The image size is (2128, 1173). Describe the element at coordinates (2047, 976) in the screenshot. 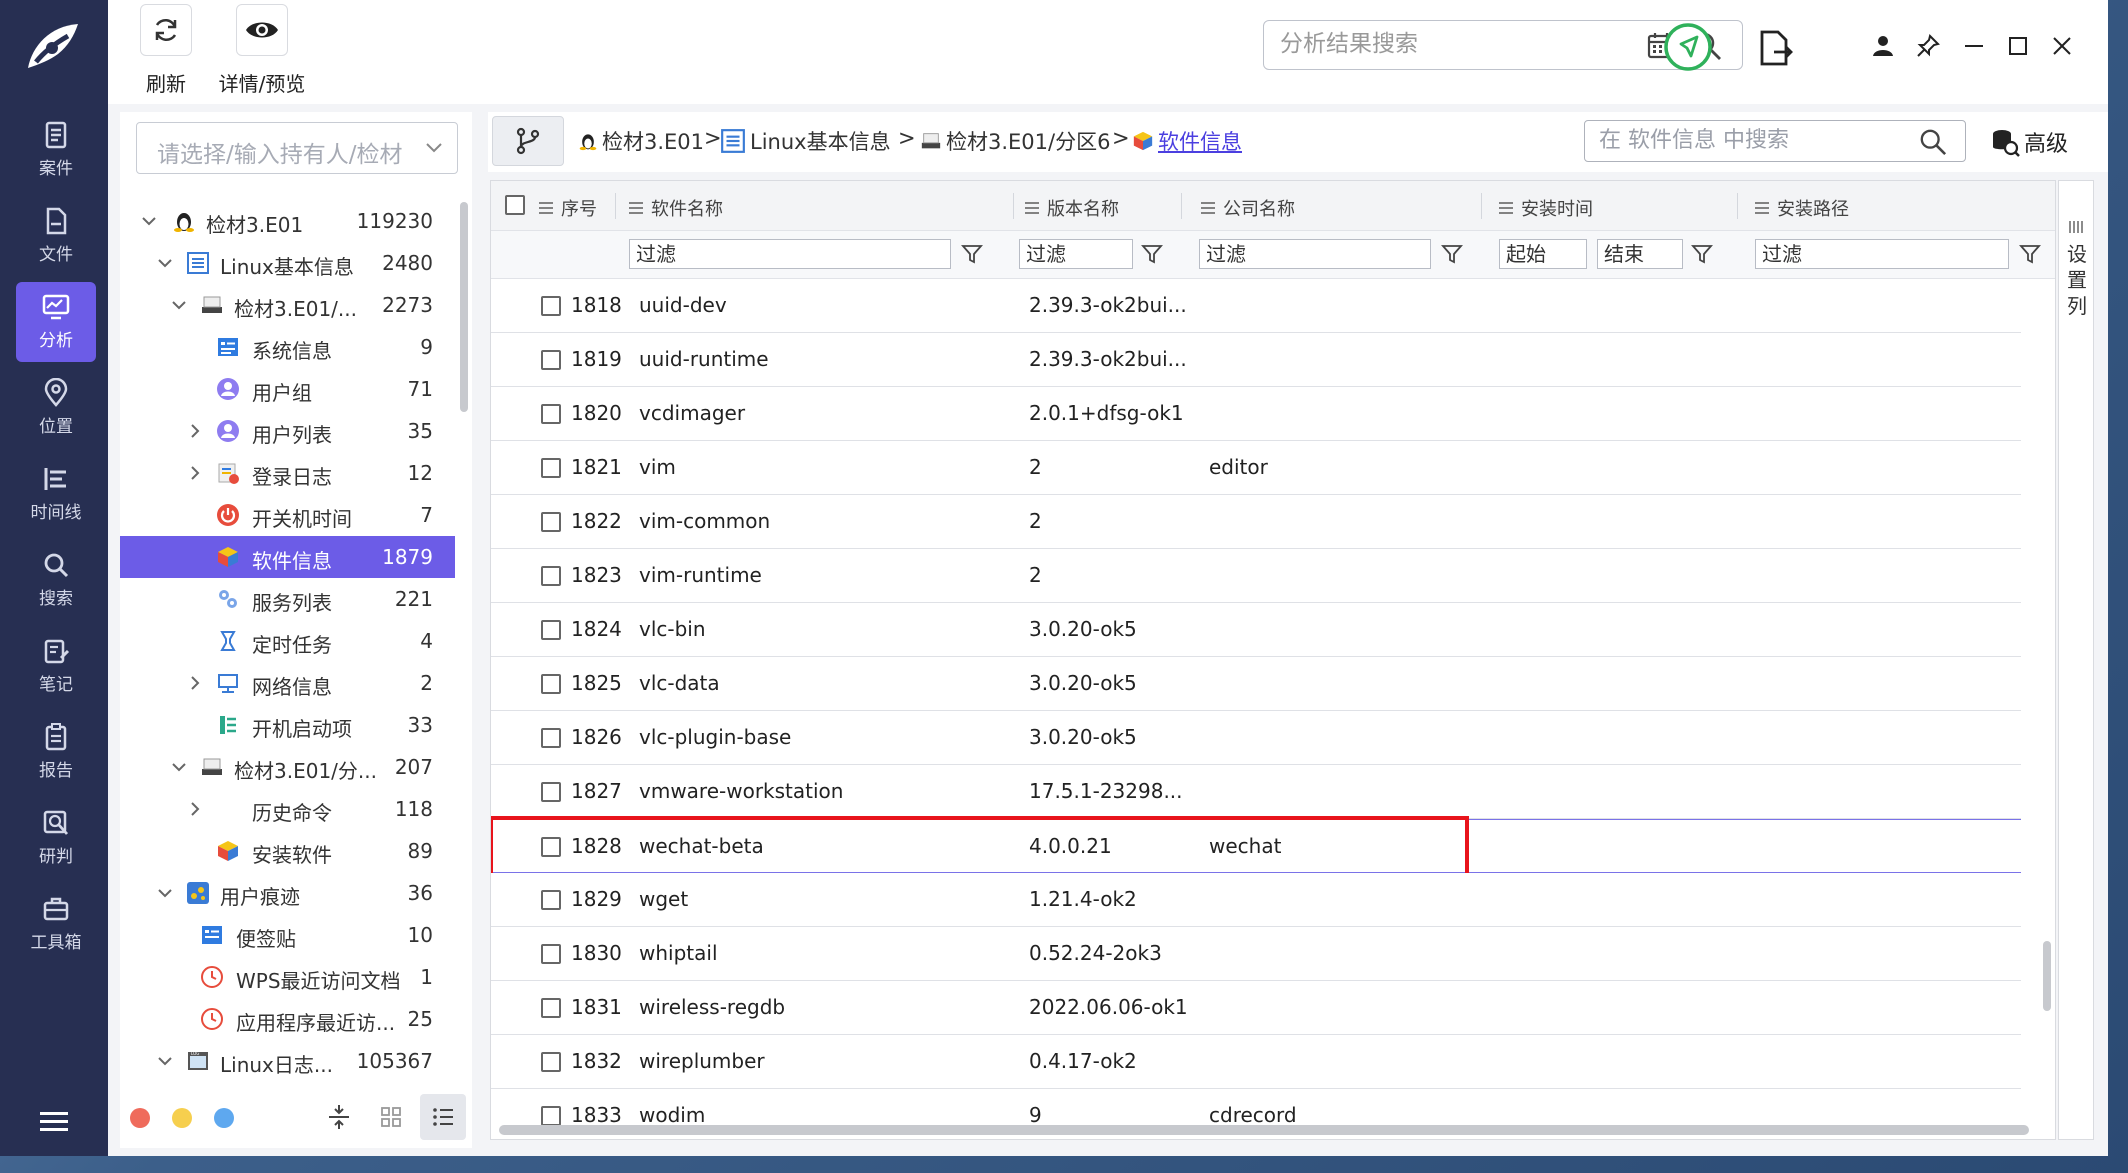

I see `table-vertical-scrollbar` at that location.